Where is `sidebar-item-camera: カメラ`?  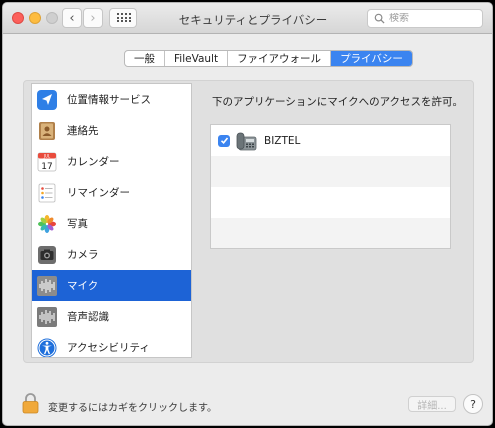
sidebar-item-camera: カメラ is located at coordinates (111, 254).